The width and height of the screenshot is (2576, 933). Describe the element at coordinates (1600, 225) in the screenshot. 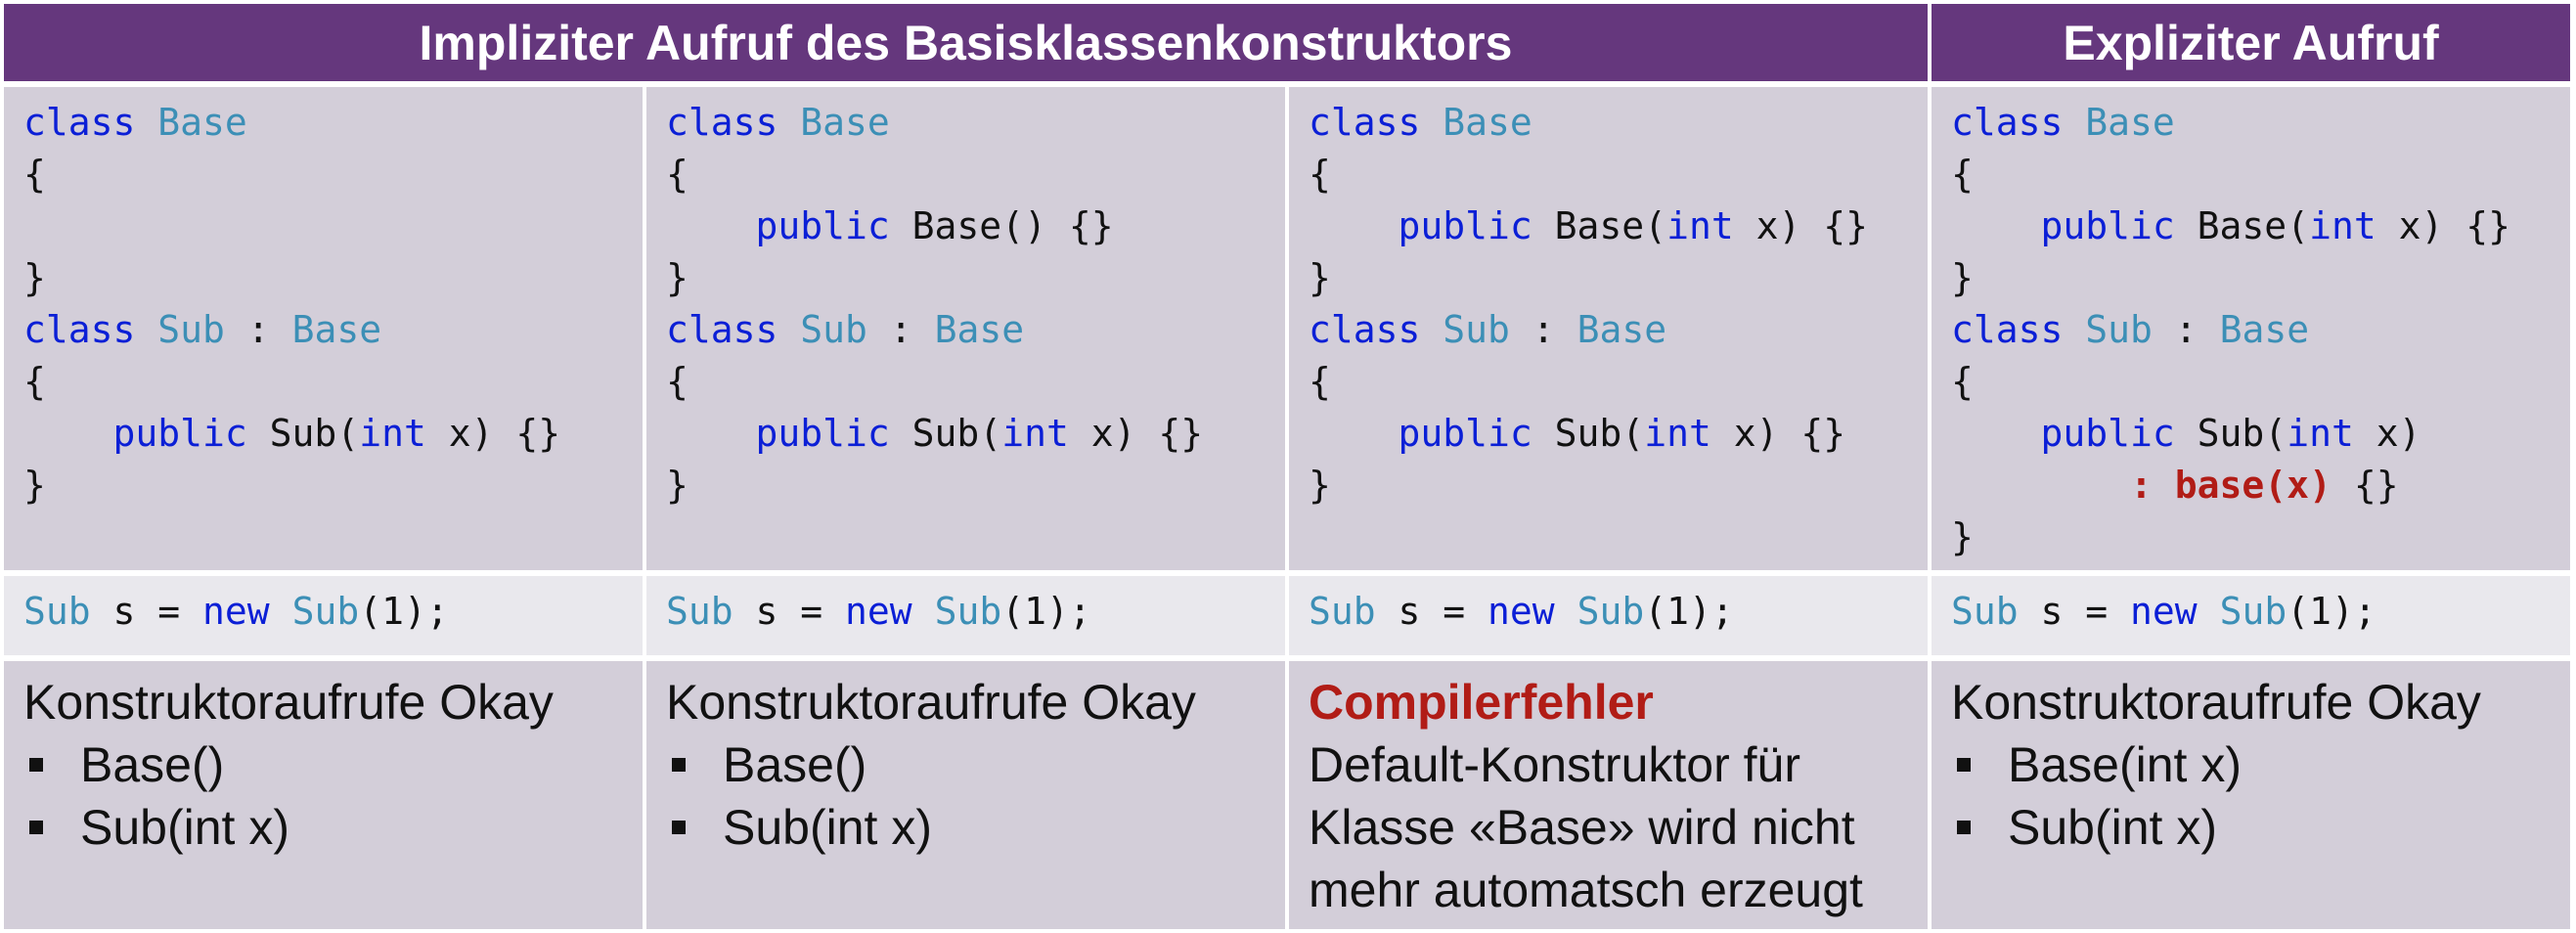

I see `code-text: Base(` at that location.